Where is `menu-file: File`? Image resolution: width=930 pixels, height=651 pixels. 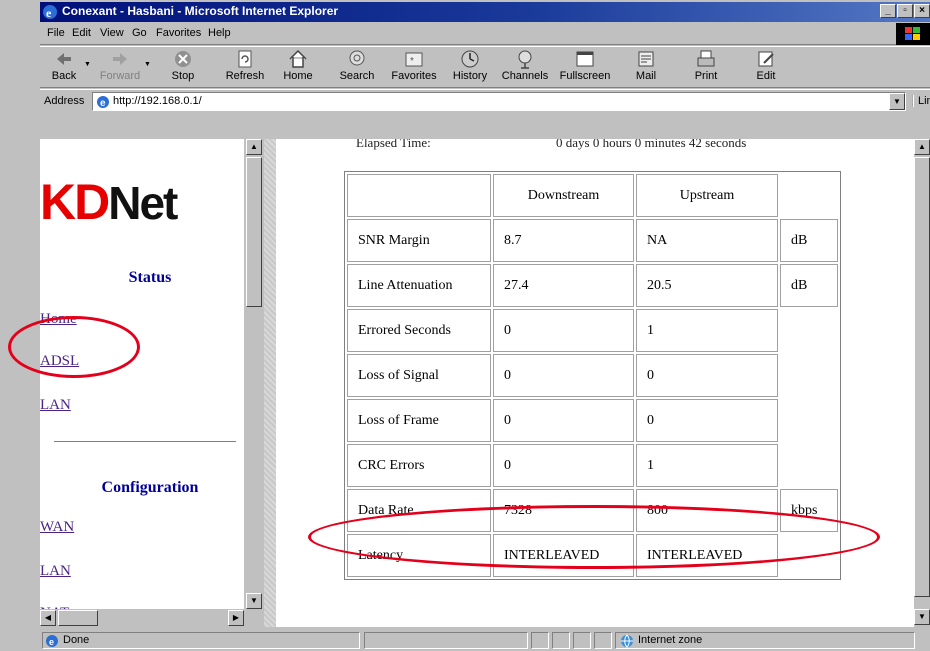 menu-file: File is located at coordinates (56, 33).